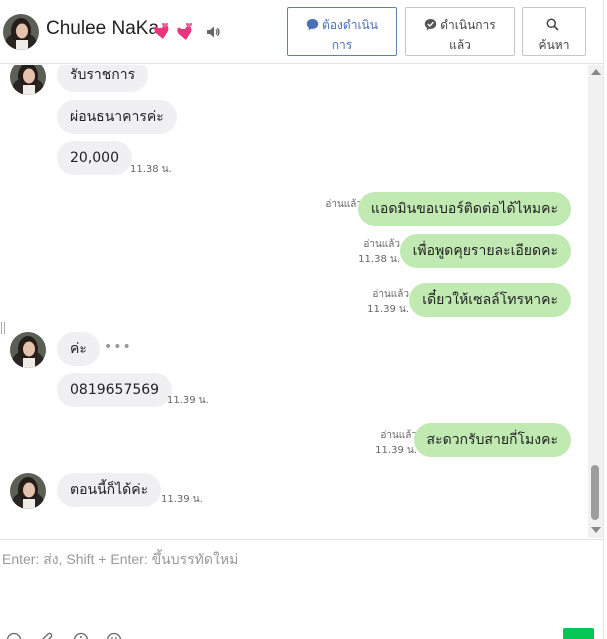  I want to click on message-bubble-incoming: 20,000, so click(94, 158).